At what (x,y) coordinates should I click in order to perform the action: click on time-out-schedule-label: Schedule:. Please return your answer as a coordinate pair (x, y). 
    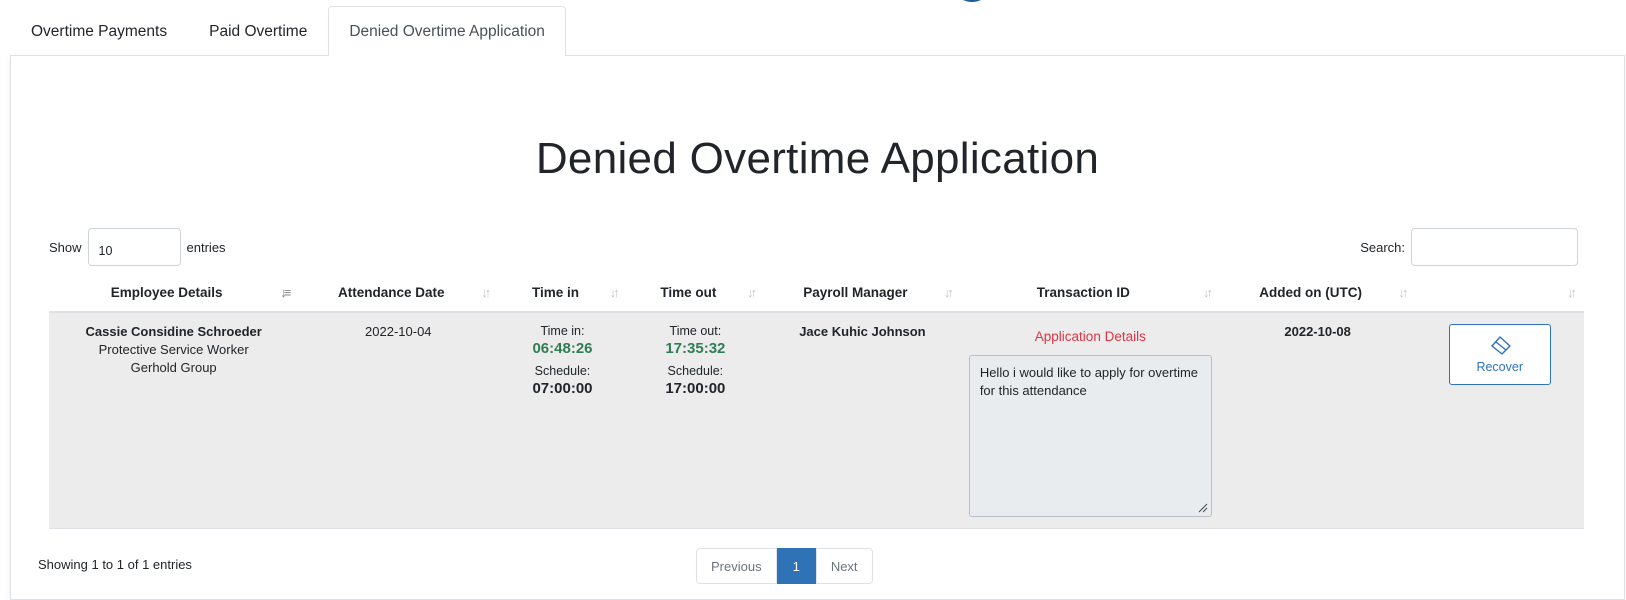
    Looking at the image, I should click on (695, 371).